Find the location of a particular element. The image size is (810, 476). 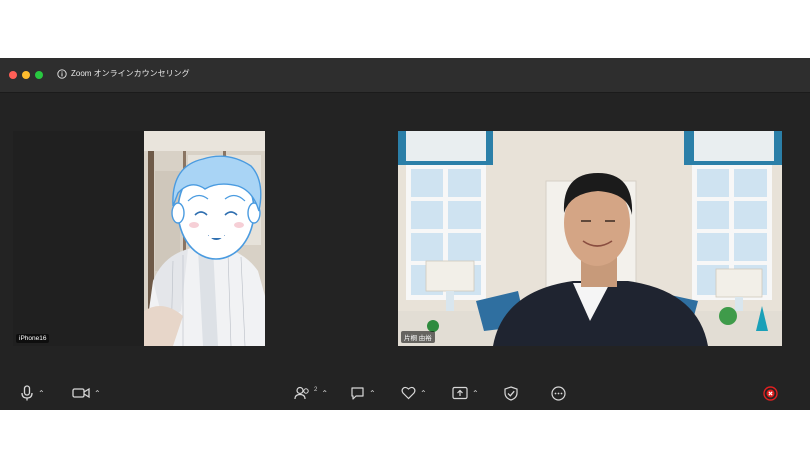

share-screen-icon is located at coordinates (460, 393).